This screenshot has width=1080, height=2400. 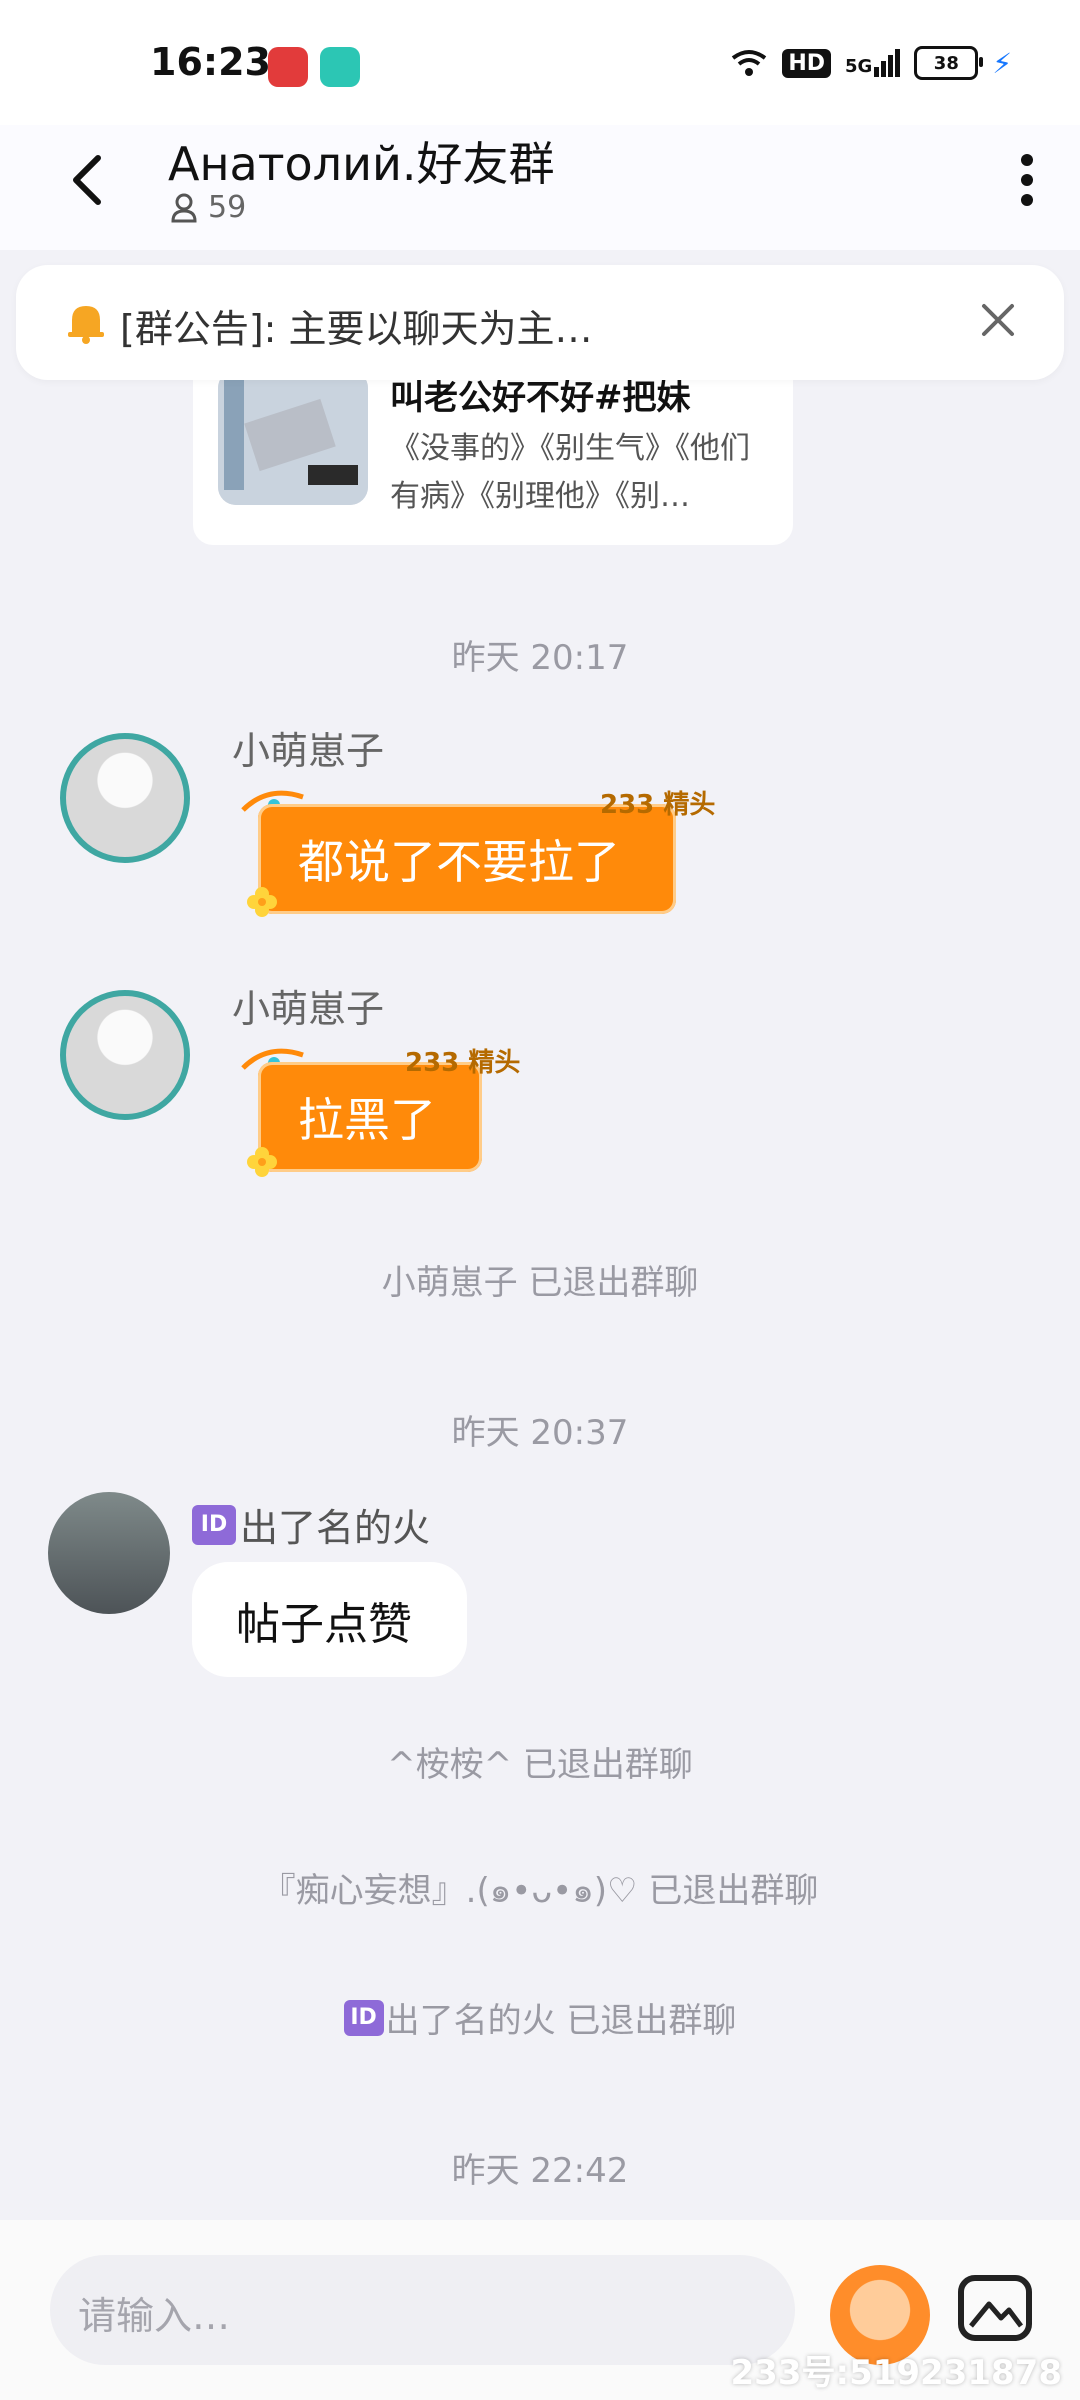 I want to click on system-message: 出了名的火 已退出群聊, so click(x=561, y=2021).